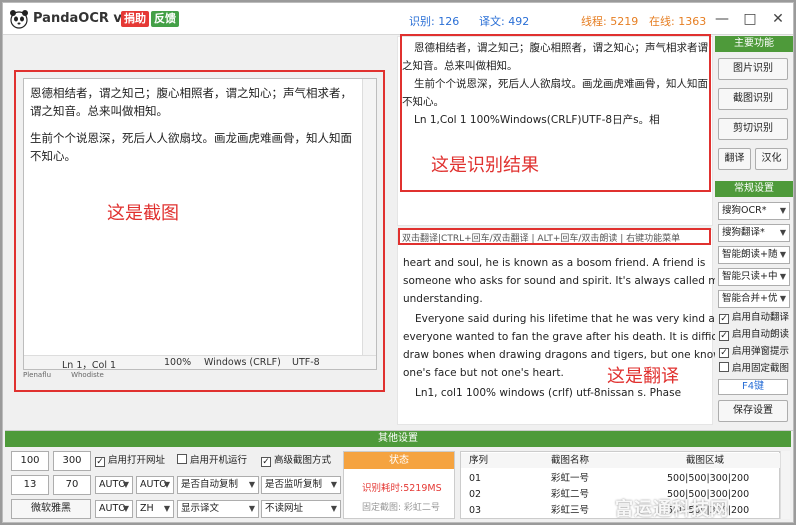 The image size is (796, 525). I want to click on status-box: 状态 识别耗时:5219MS 固定截图: 彩虹二号, so click(399, 485).